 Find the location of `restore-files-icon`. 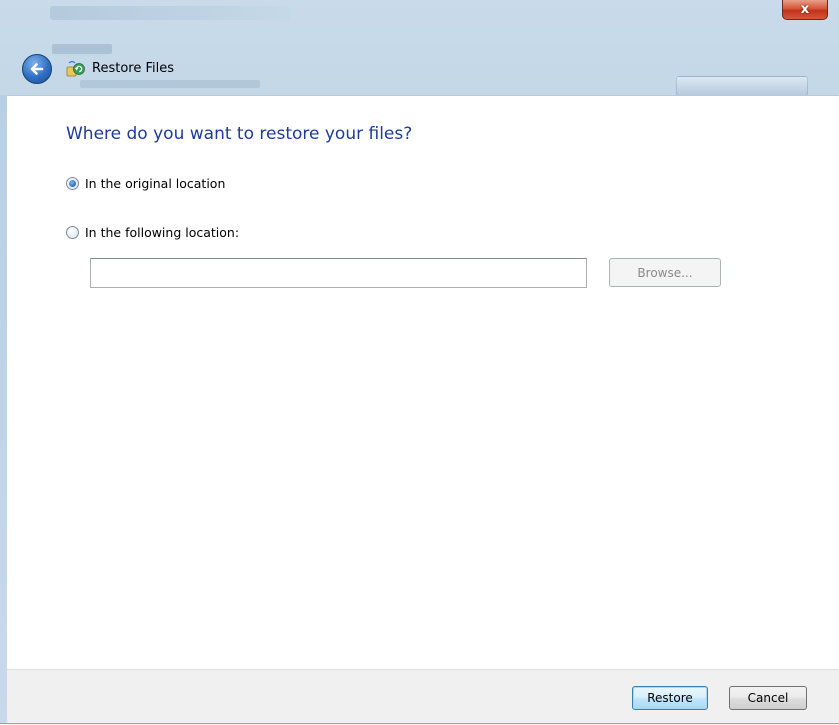

restore-files-icon is located at coordinates (75, 68).